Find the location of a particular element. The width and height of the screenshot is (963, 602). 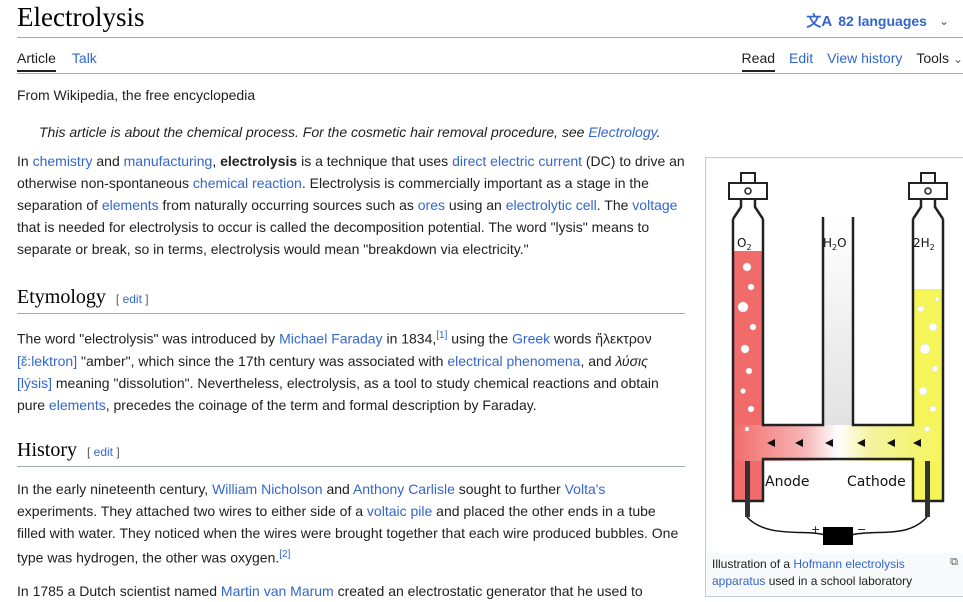

plus-label: + is located at coordinates (815, 529).